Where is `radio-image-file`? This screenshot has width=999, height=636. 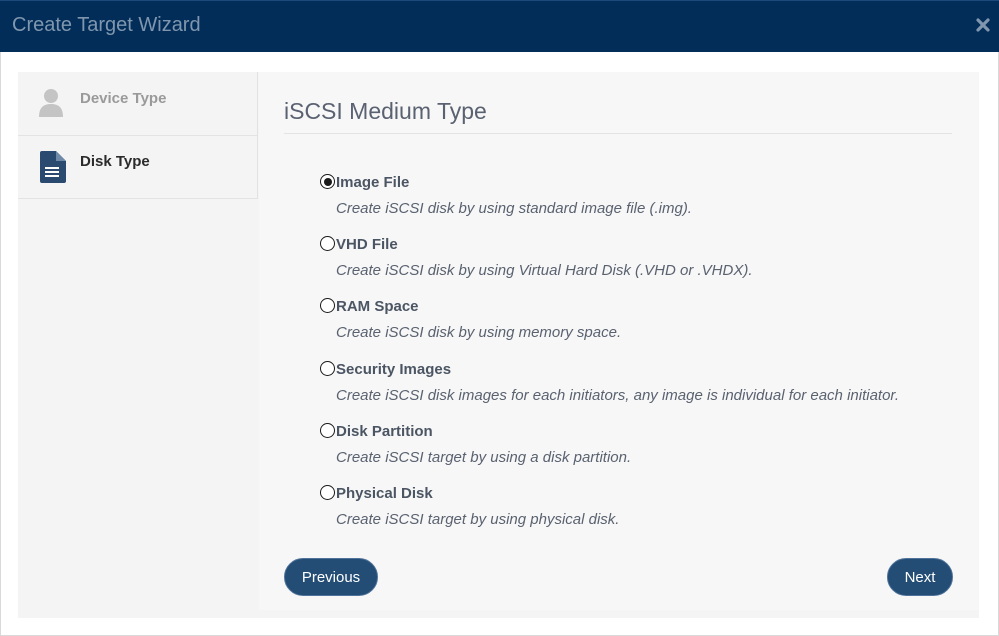 radio-image-file is located at coordinates (327, 181).